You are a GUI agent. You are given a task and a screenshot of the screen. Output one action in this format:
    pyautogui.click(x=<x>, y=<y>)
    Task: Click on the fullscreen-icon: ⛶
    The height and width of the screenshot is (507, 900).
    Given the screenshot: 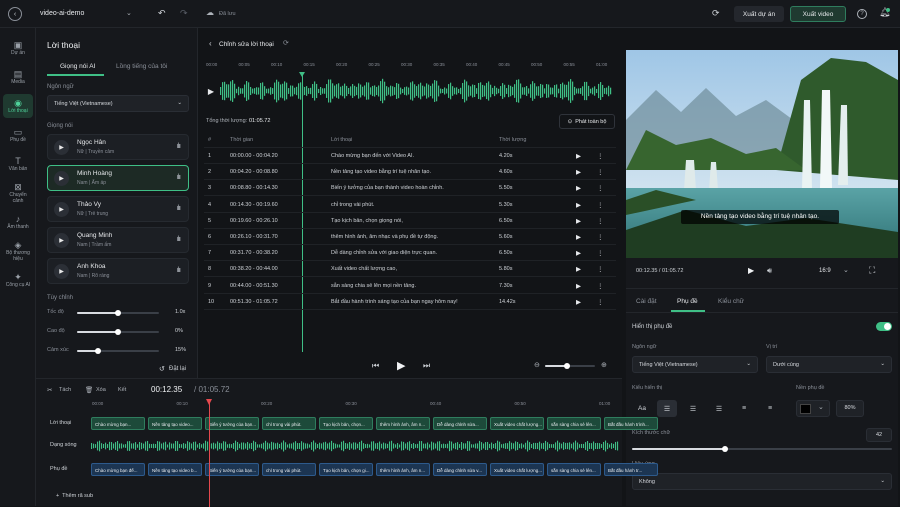 What is the action you would take?
    pyautogui.click(x=872, y=270)
    